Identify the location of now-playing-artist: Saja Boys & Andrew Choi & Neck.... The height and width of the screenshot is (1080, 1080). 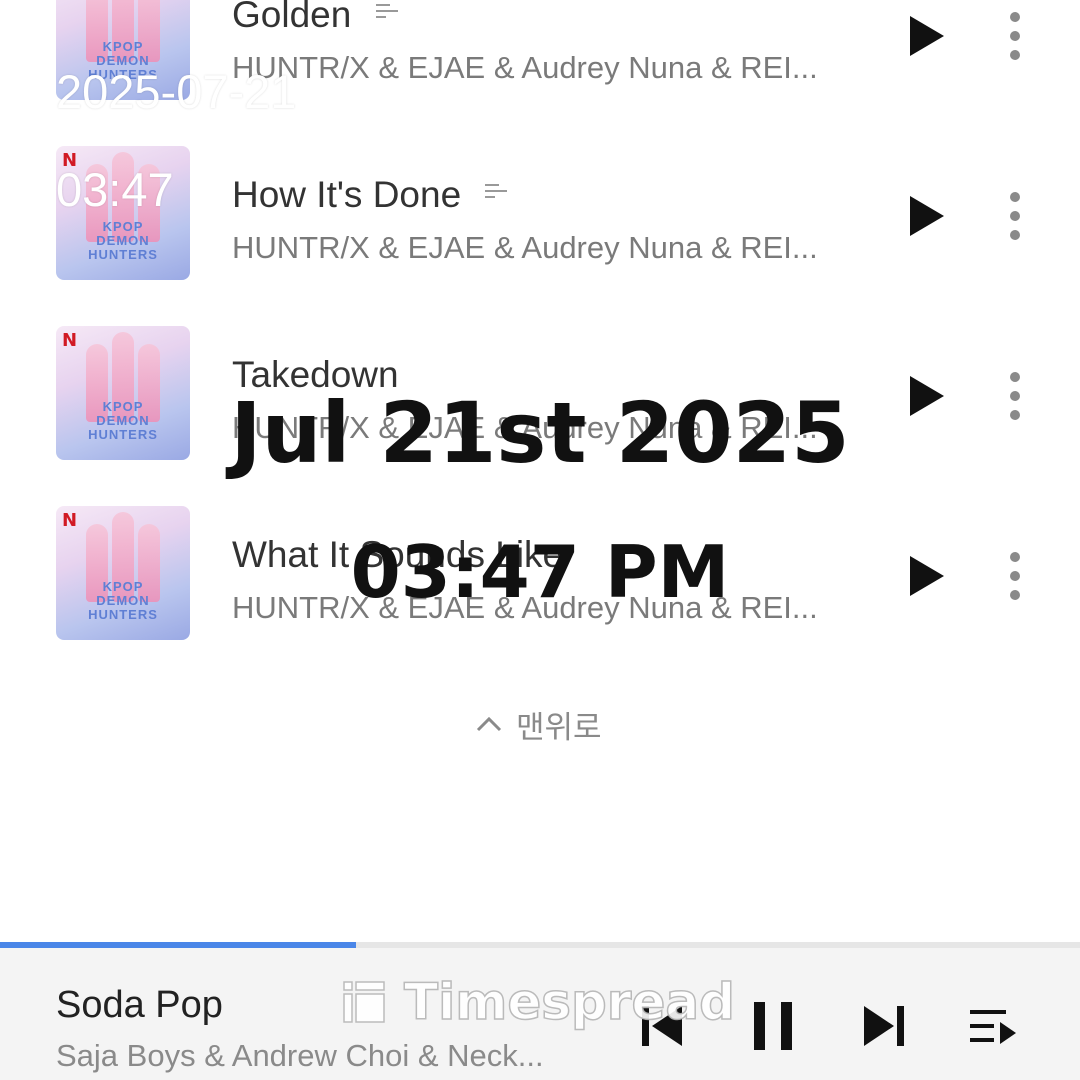
(300, 1055).